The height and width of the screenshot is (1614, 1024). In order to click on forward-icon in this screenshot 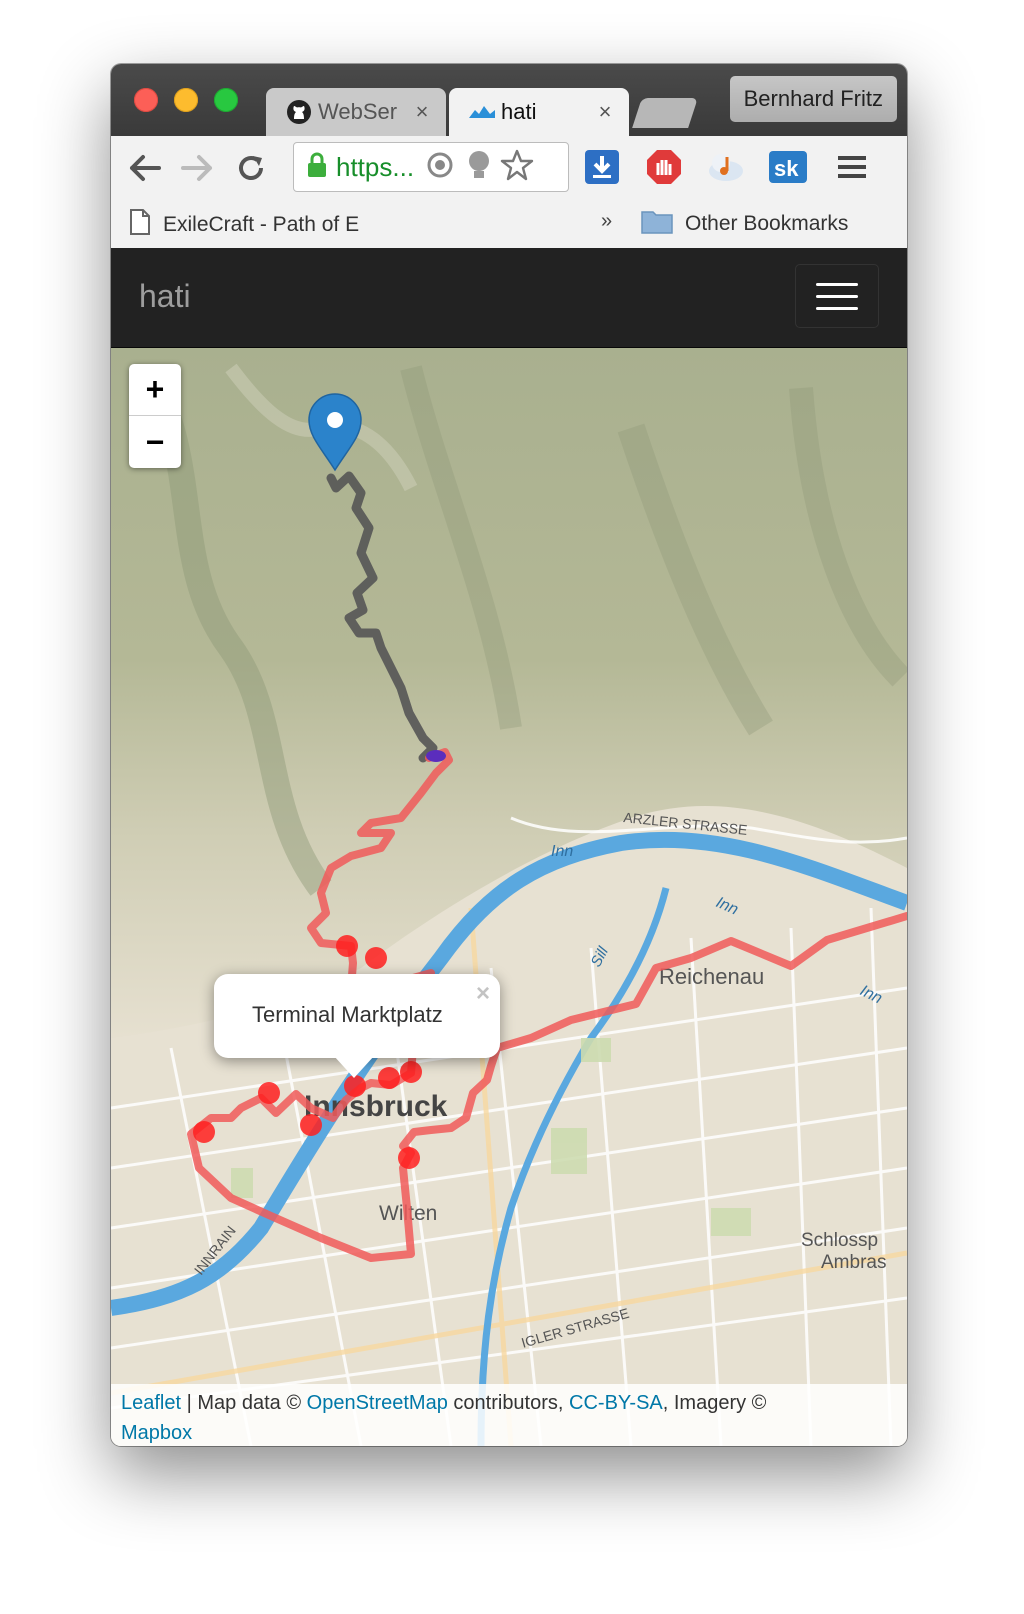, I will do `click(197, 168)`.